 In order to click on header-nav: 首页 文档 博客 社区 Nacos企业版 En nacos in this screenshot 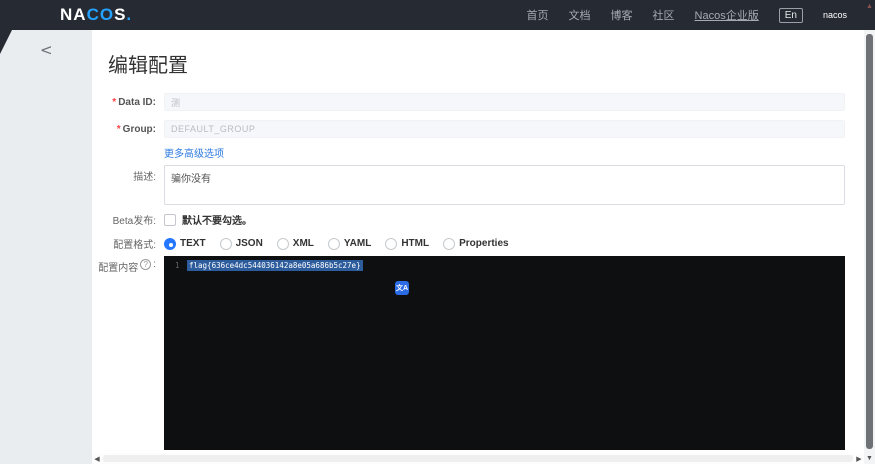, I will do `click(687, 15)`.